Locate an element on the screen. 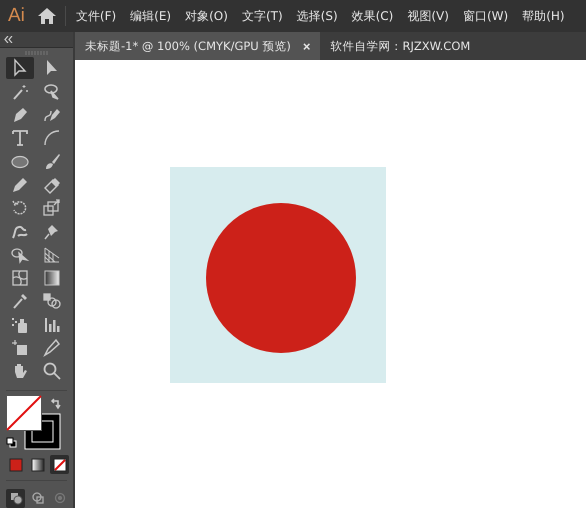  menu-item: 选择(S) is located at coordinates (317, 16).